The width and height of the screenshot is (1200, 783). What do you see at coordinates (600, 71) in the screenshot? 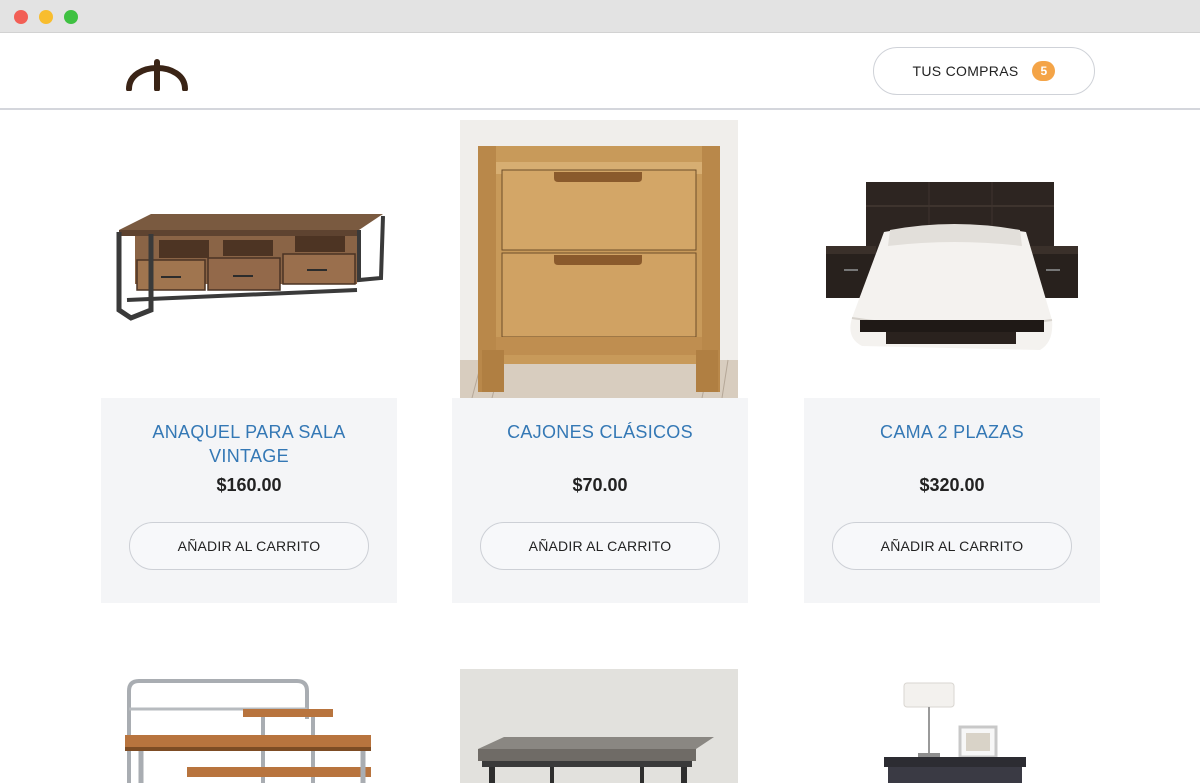
I see `site-header: TUS COMPRAS 5` at bounding box center [600, 71].